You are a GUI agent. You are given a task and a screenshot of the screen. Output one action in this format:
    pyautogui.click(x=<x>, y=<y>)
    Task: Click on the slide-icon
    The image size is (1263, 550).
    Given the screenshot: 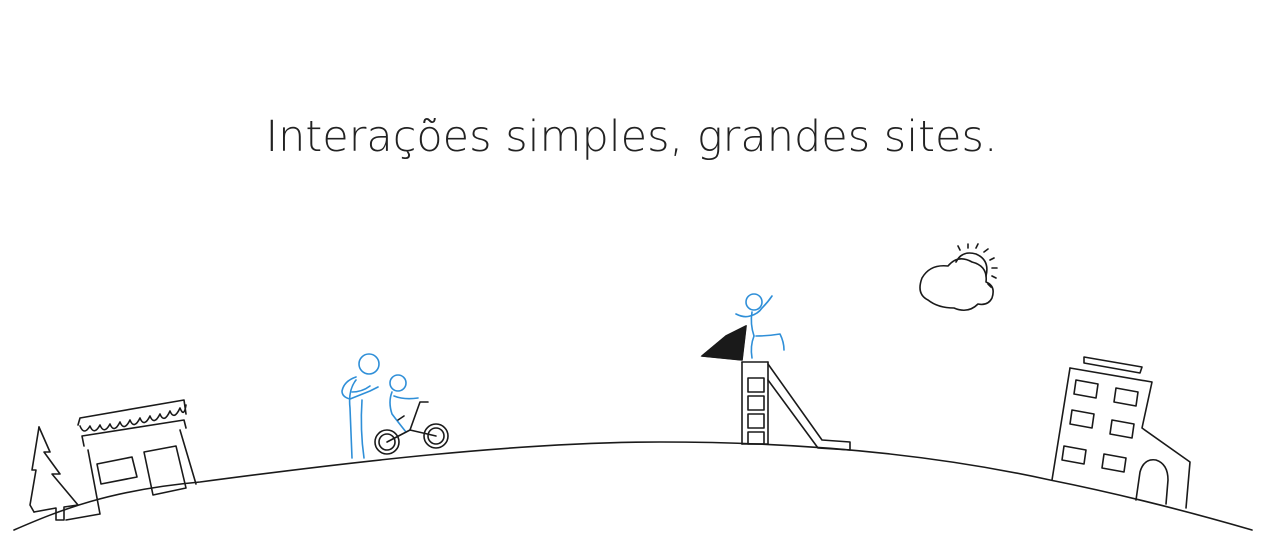 What is the action you would take?
    pyautogui.click(x=775, y=372)
    